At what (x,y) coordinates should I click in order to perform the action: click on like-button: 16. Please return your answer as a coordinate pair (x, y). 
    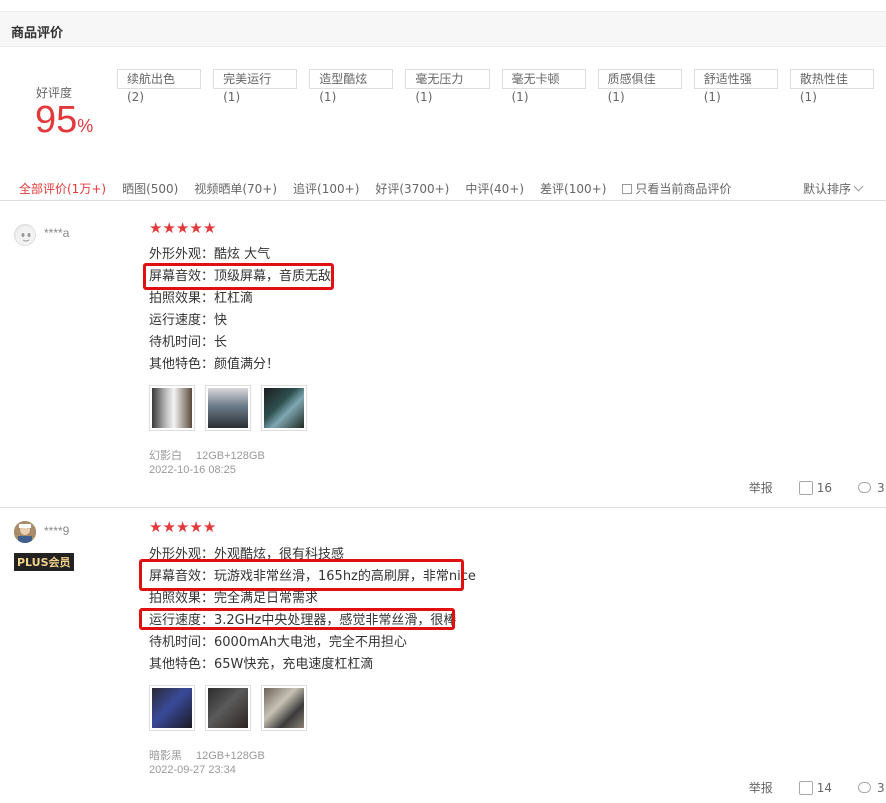
    Looking at the image, I should click on (815, 487).